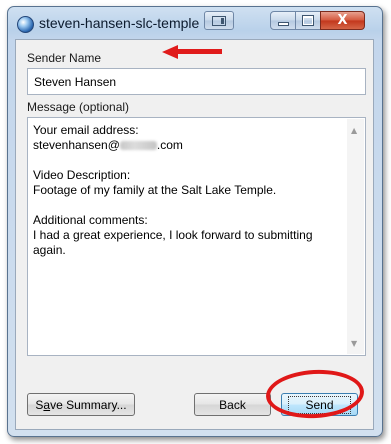  Describe the element at coordinates (354, 343) in the screenshot. I see `scroll-down-icon: ▼` at that location.